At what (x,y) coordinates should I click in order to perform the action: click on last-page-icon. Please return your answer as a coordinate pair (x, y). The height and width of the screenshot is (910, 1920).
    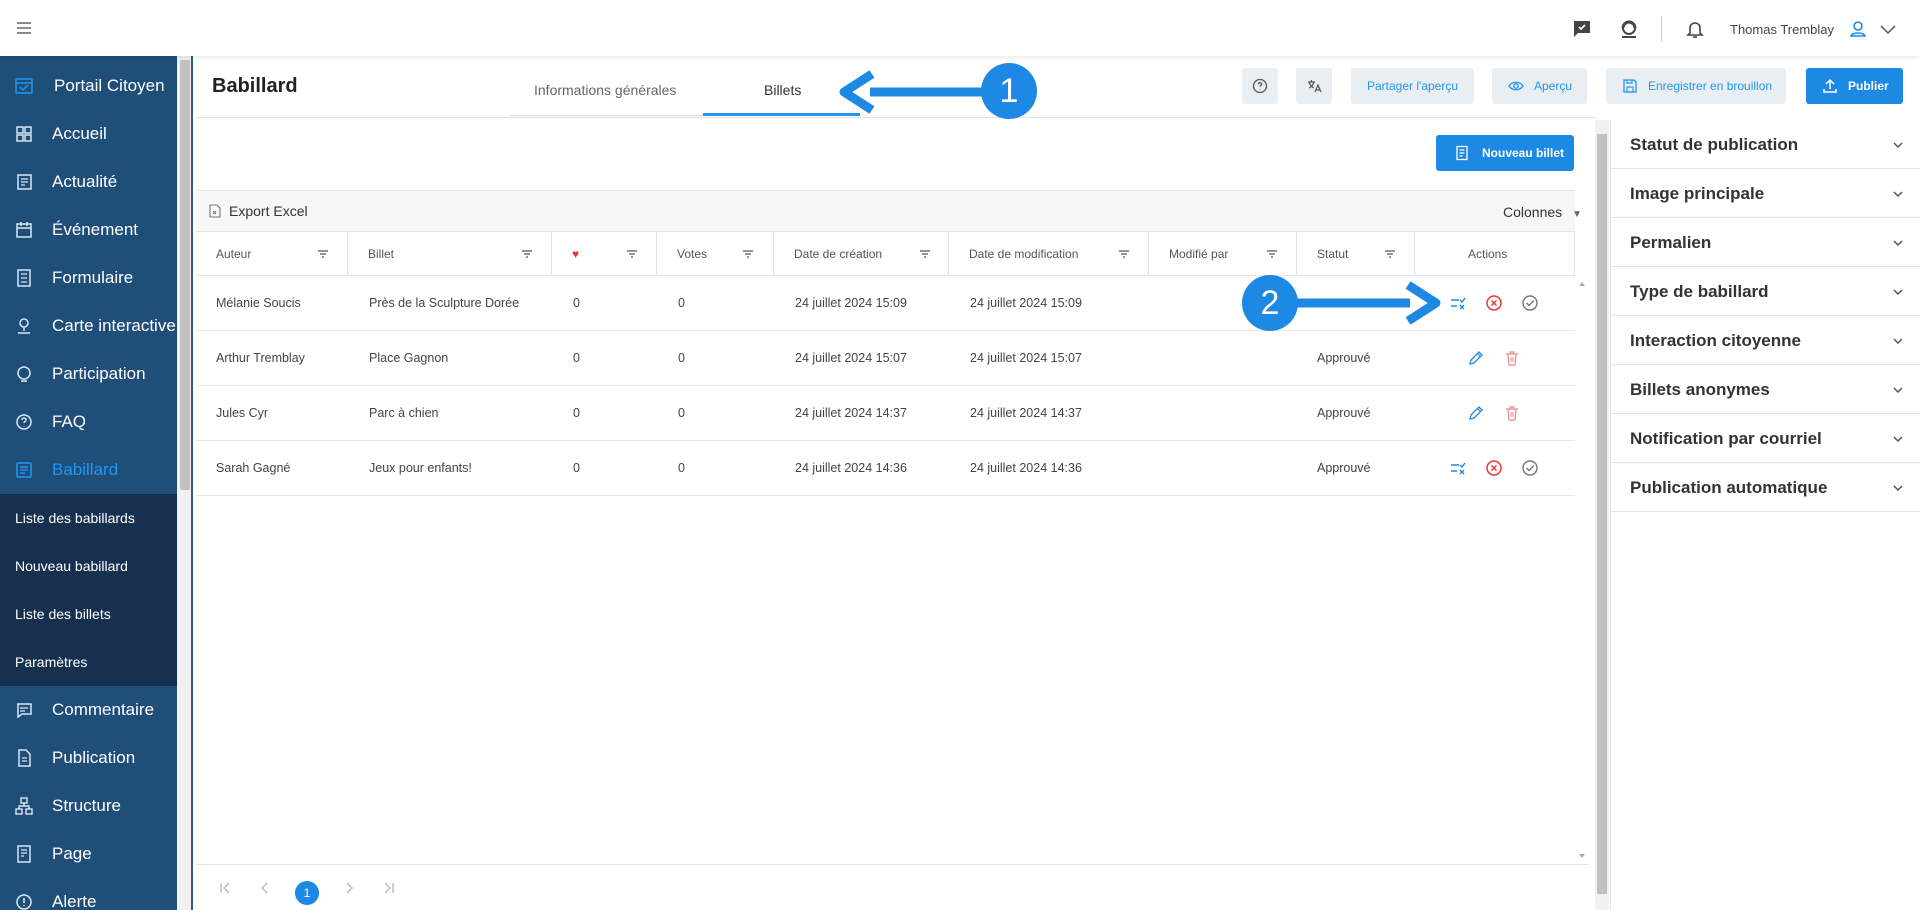
    Looking at the image, I should click on (389, 888).